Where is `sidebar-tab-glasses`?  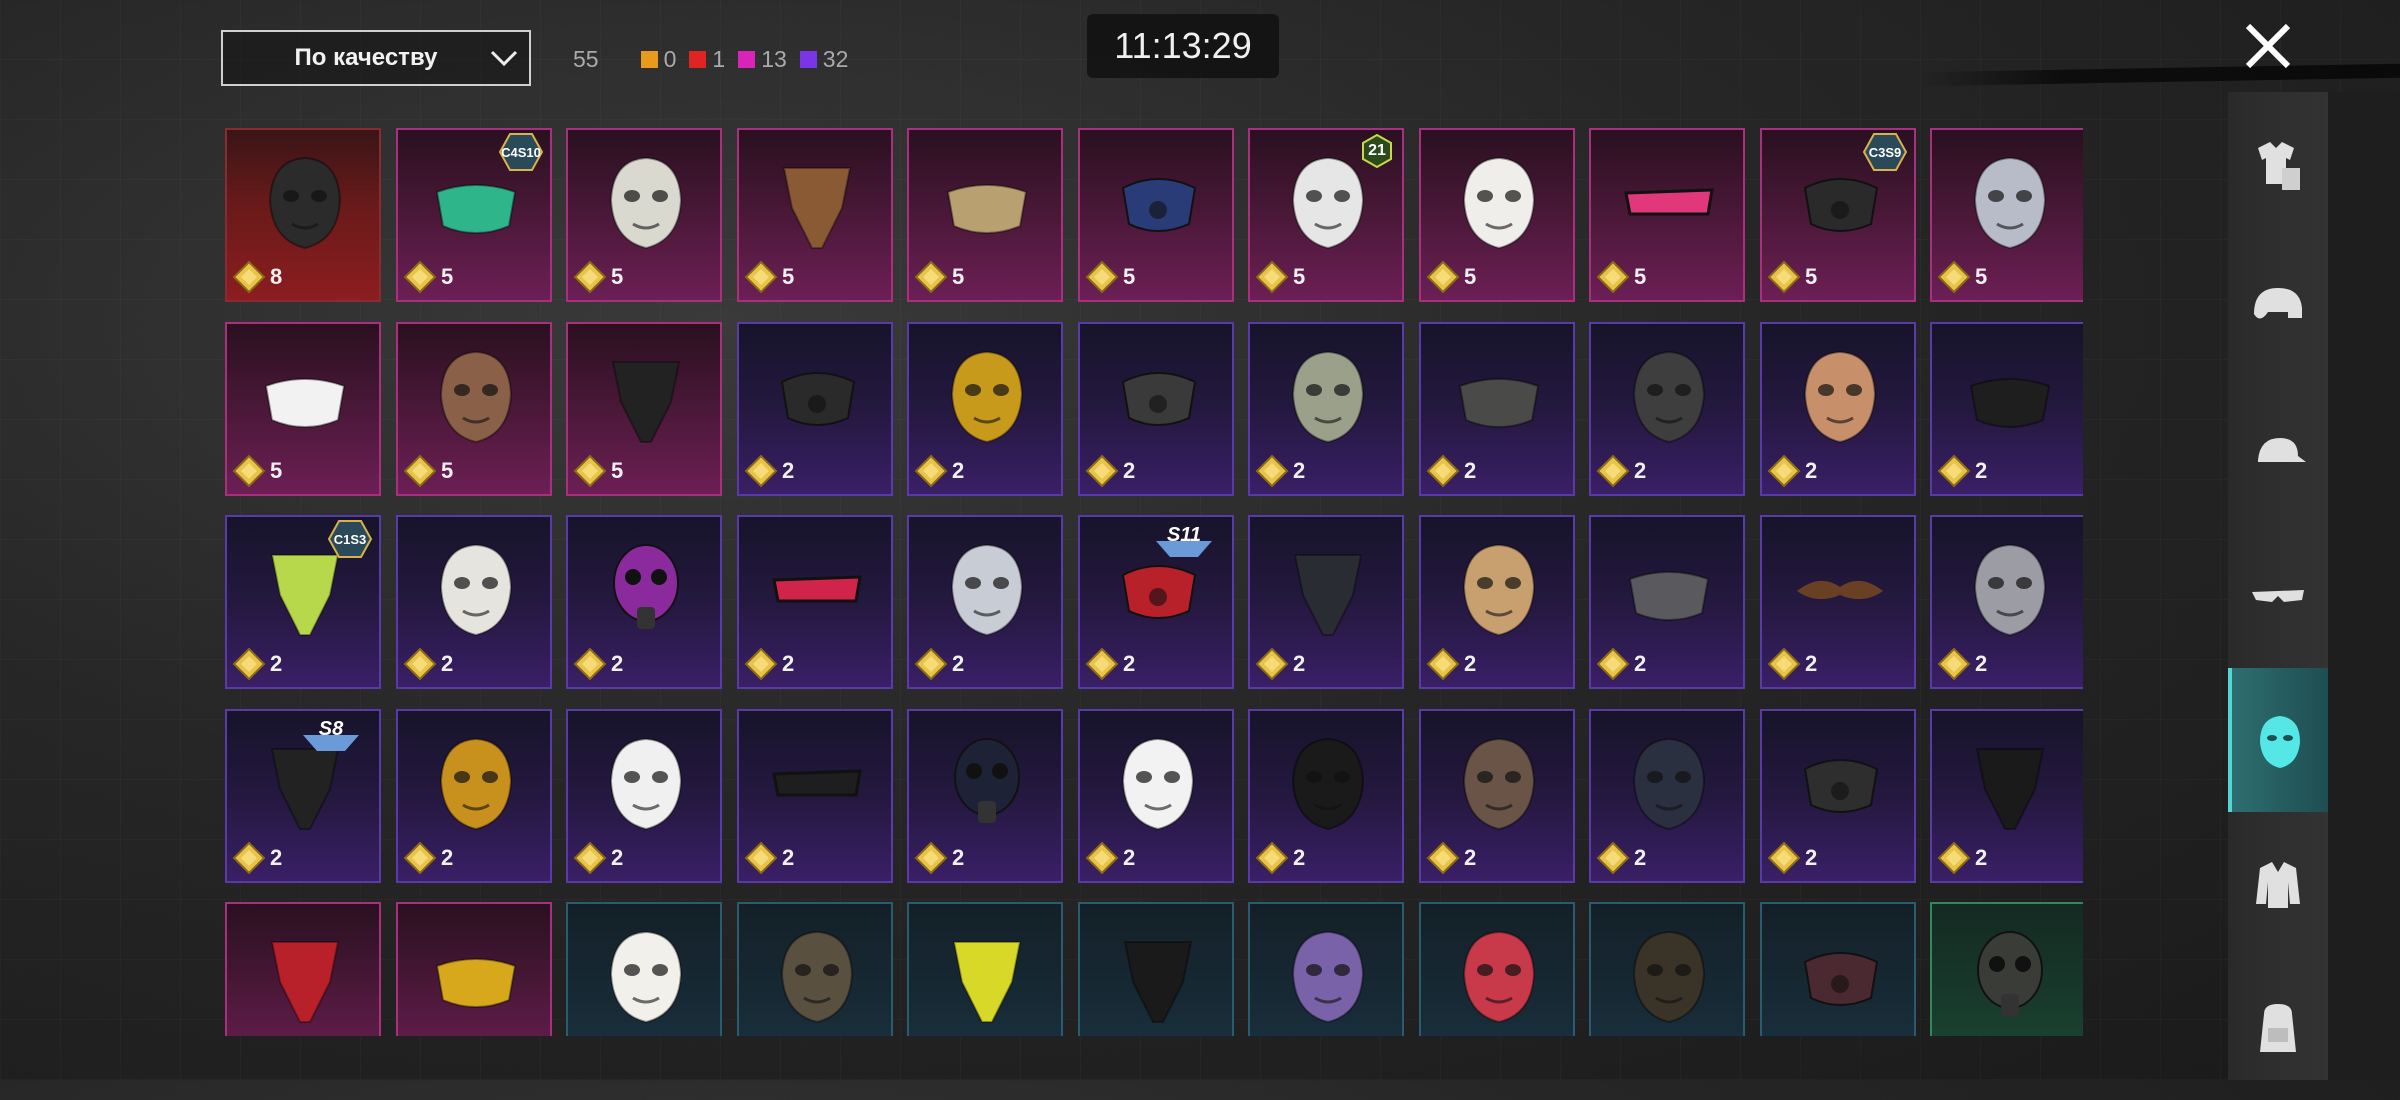
sidebar-tab-glasses is located at coordinates (2278, 596).